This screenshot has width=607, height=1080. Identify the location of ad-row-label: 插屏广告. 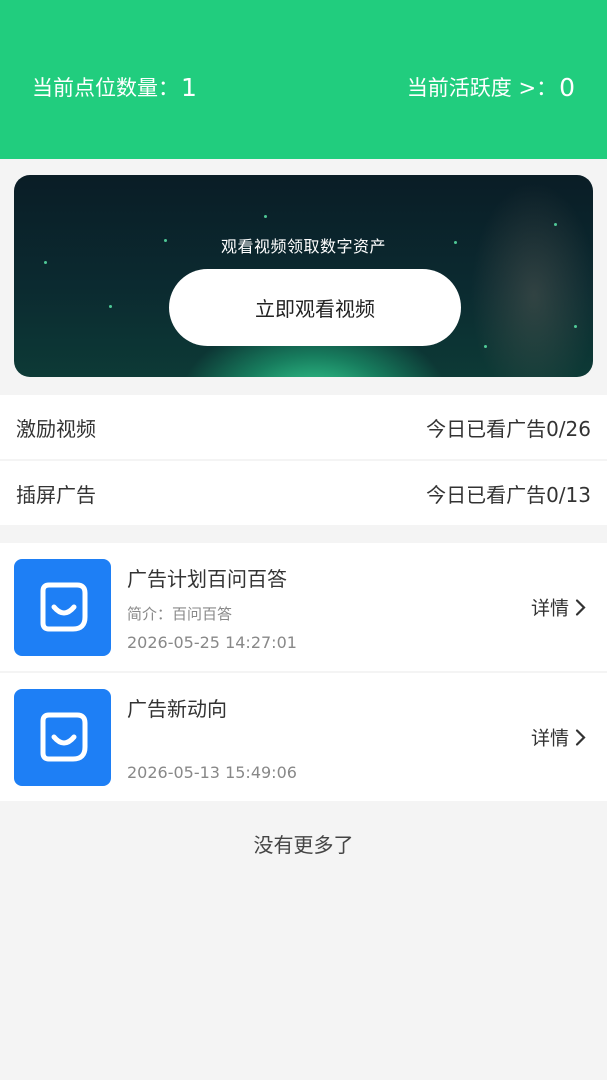
(56, 494).